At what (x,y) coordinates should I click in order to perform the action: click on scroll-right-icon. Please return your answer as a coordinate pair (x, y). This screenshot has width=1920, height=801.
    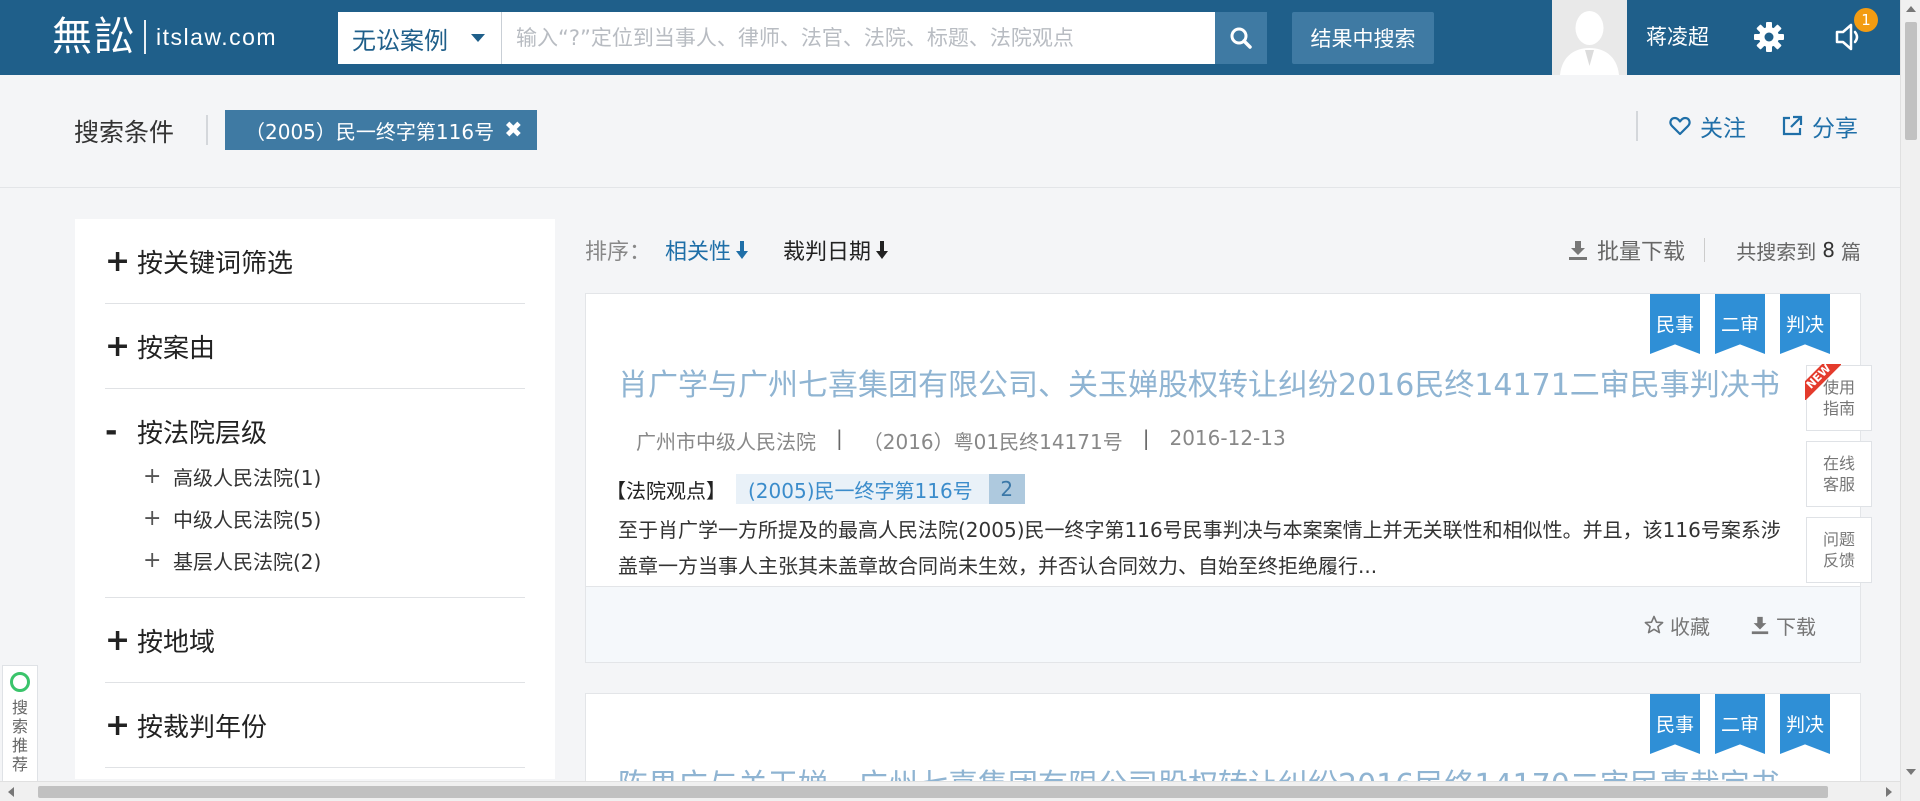
    Looking at the image, I should click on (1889, 792).